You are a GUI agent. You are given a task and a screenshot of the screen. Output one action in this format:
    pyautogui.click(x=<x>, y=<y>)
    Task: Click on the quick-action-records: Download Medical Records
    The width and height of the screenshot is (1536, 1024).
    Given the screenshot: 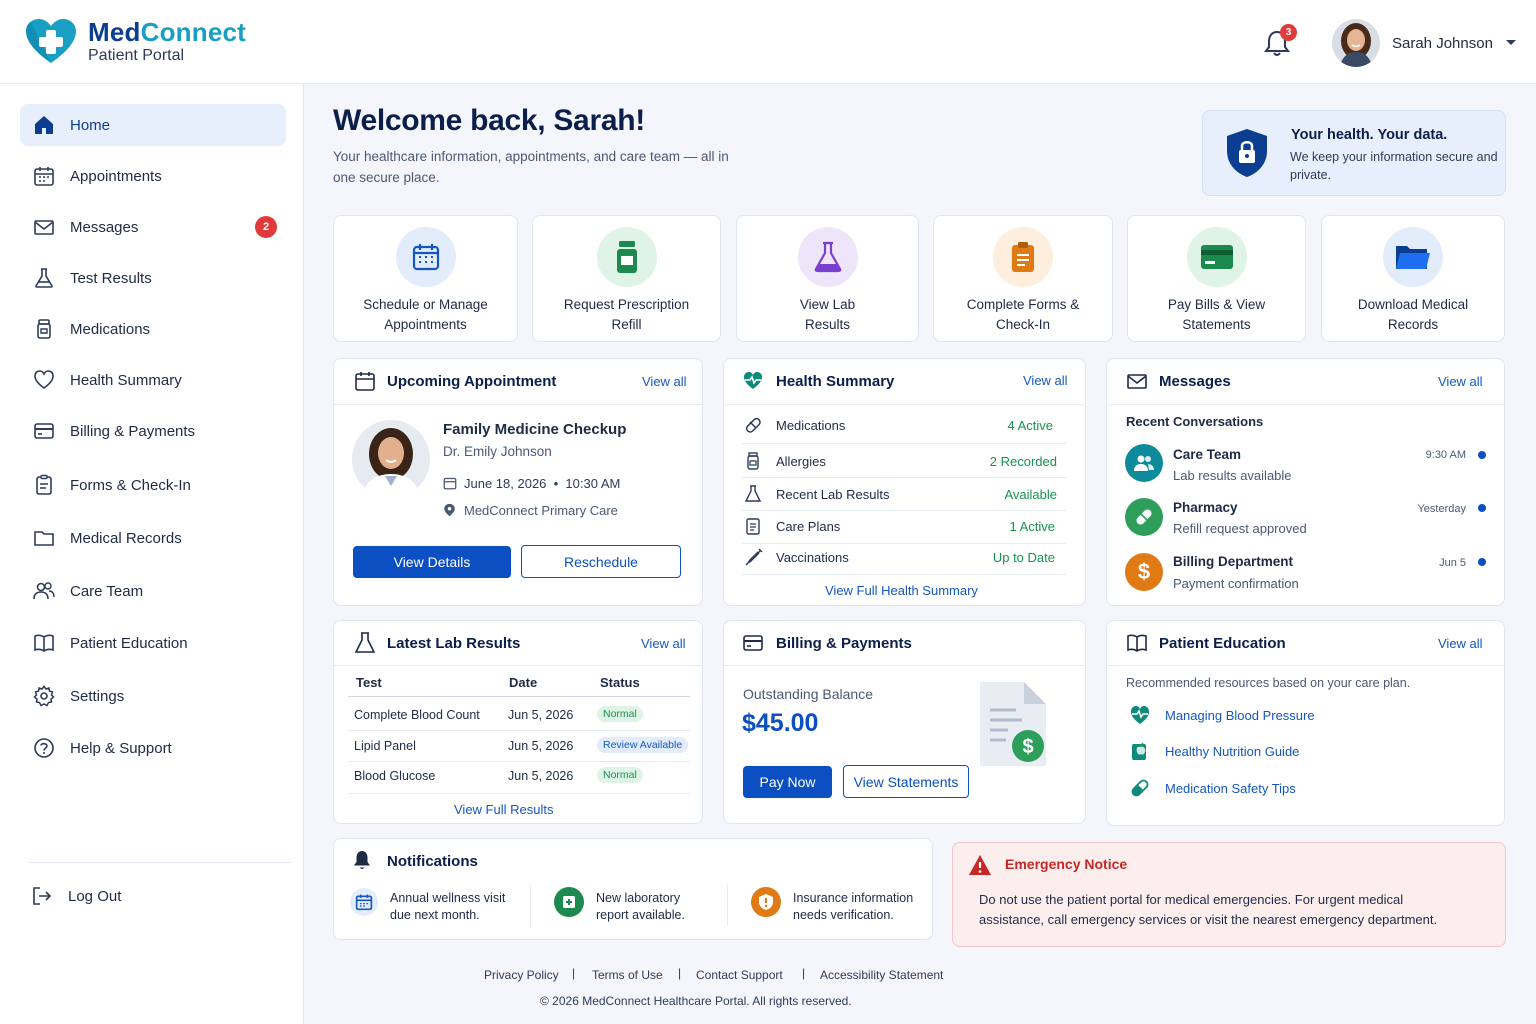 What is the action you would take?
    pyautogui.click(x=1413, y=278)
    